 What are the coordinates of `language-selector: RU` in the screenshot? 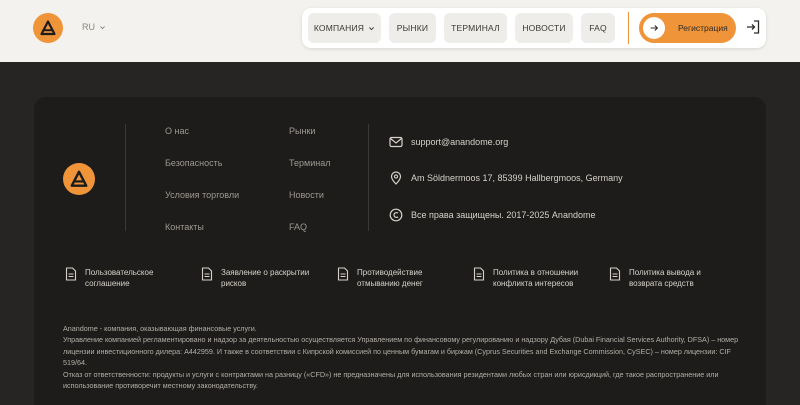 It's located at (94, 27).